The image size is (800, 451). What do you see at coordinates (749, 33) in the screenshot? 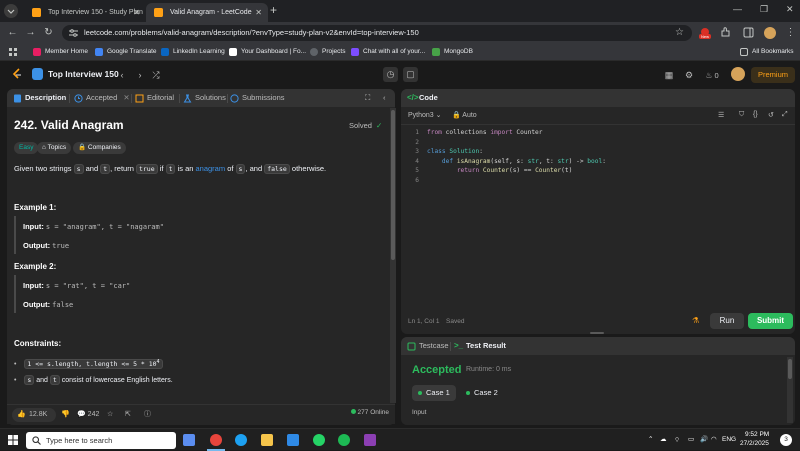
I see `sidebar-icon` at bounding box center [749, 33].